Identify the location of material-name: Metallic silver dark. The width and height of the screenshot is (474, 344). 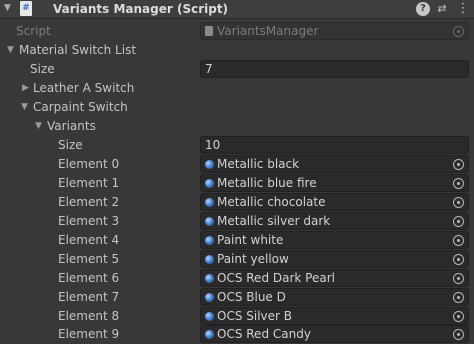
(274, 221).